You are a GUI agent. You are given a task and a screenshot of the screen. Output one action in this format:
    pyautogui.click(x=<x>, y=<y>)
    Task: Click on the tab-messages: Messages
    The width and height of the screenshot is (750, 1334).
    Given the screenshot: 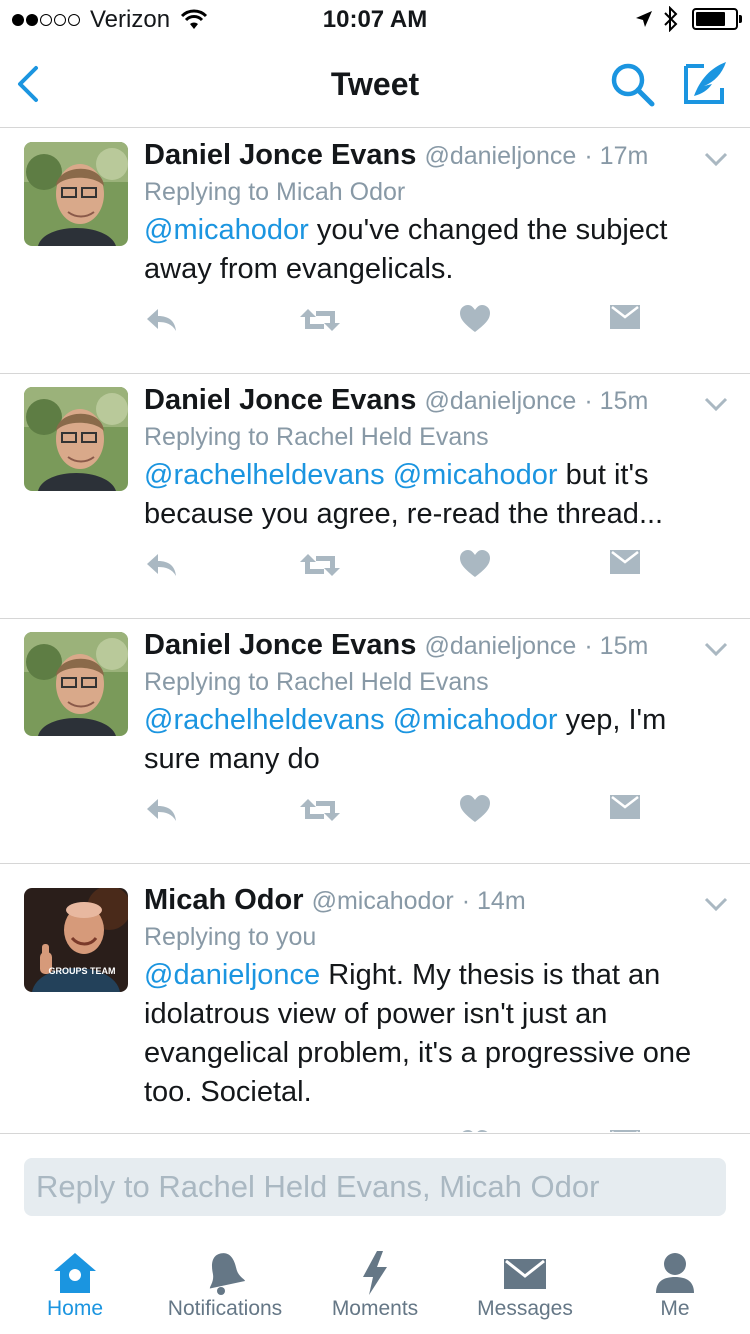 What is the action you would take?
    pyautogui.click(x=525, y=1286)
    